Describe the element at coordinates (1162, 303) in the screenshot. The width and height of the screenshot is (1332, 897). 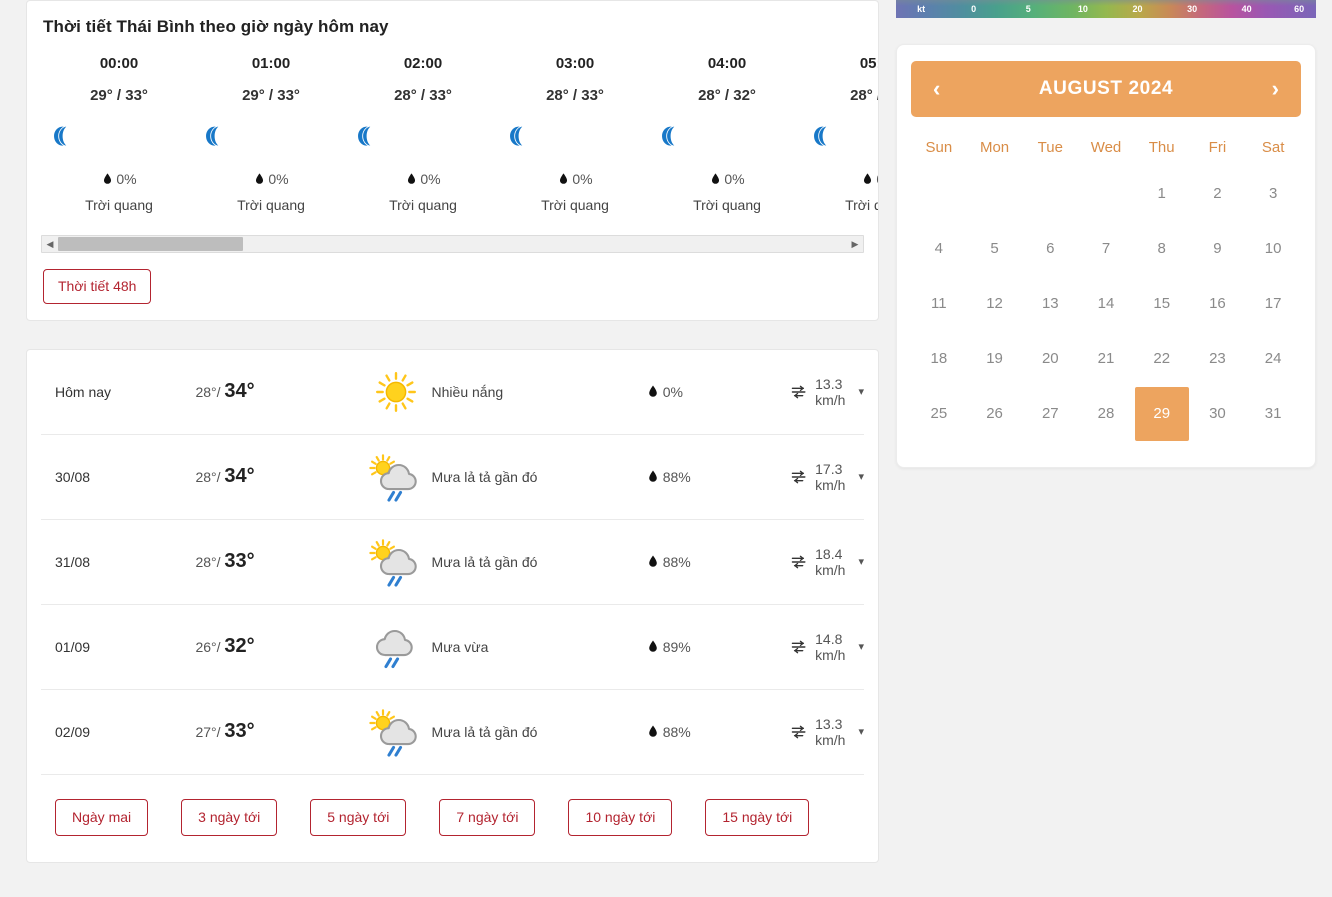
I see `calendar-day: 15` at that location.